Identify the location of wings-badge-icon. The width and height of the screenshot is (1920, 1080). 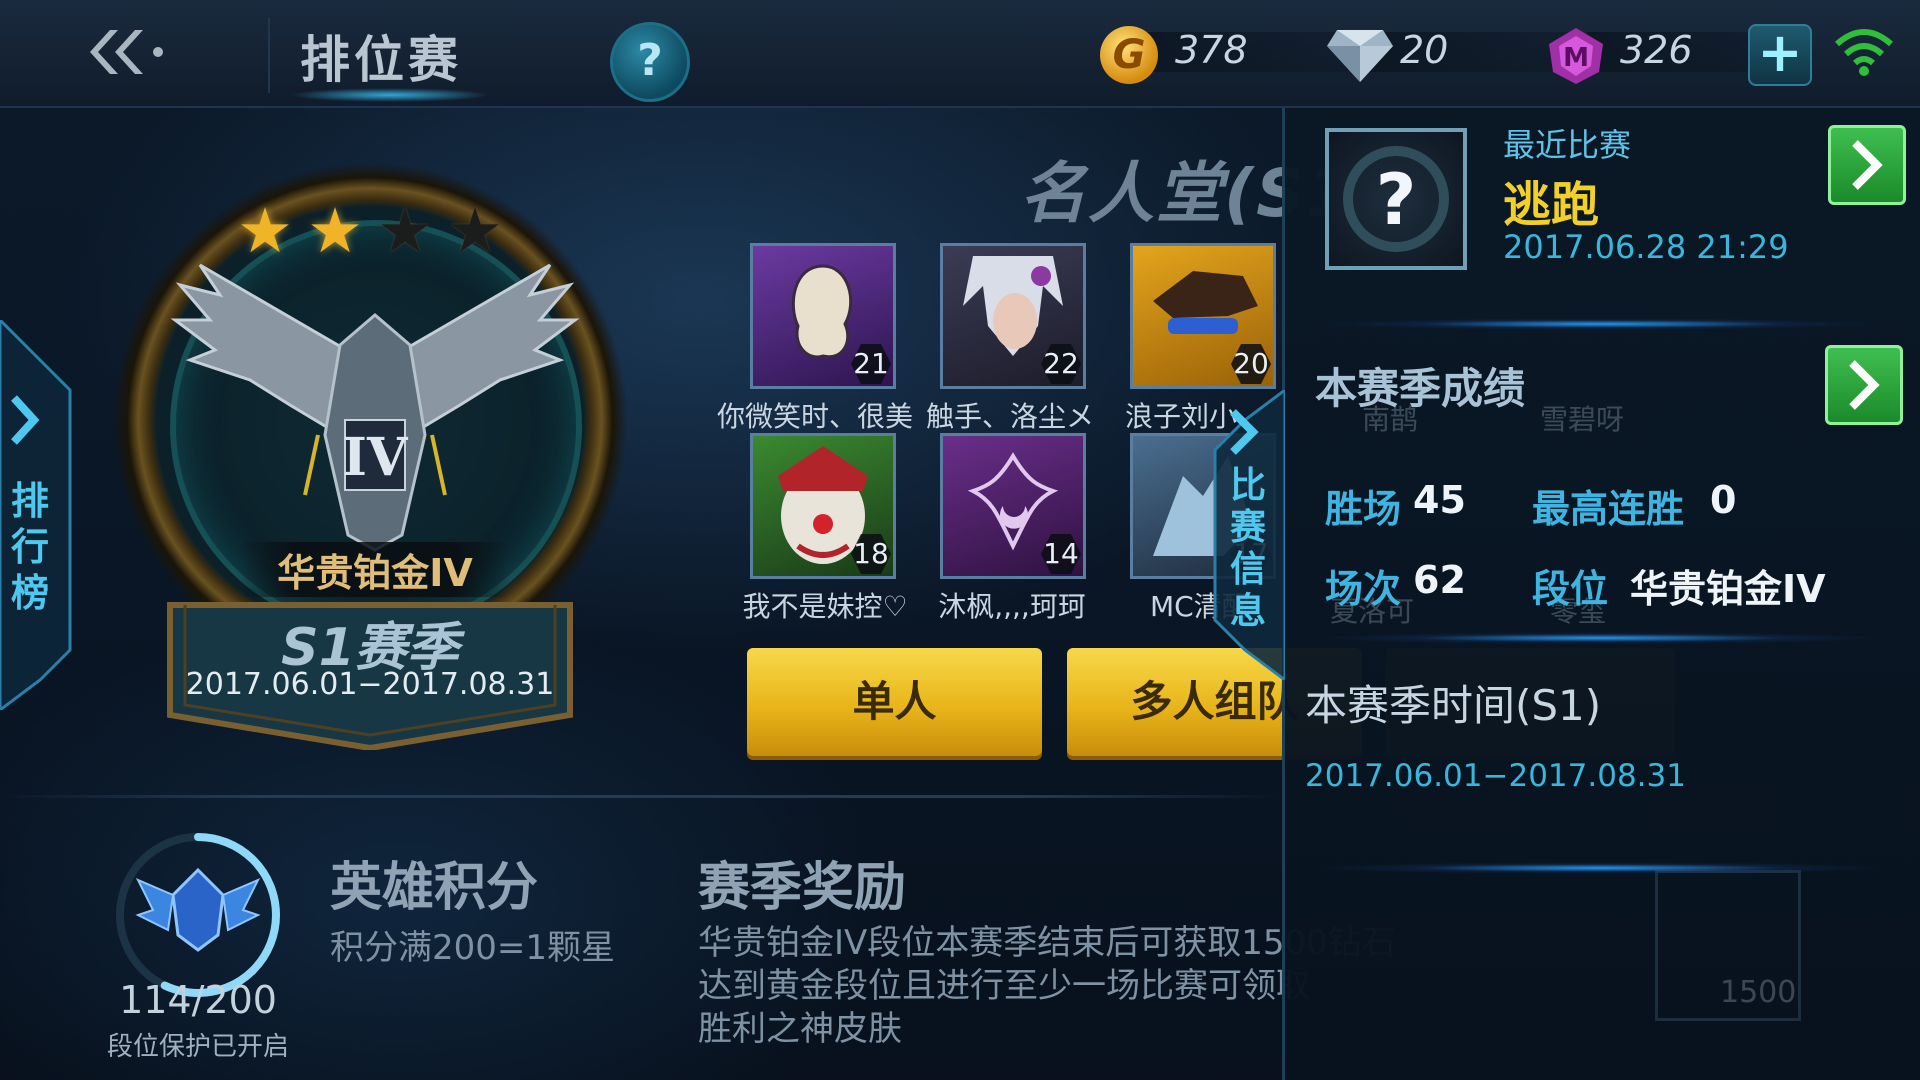
(198, 909).